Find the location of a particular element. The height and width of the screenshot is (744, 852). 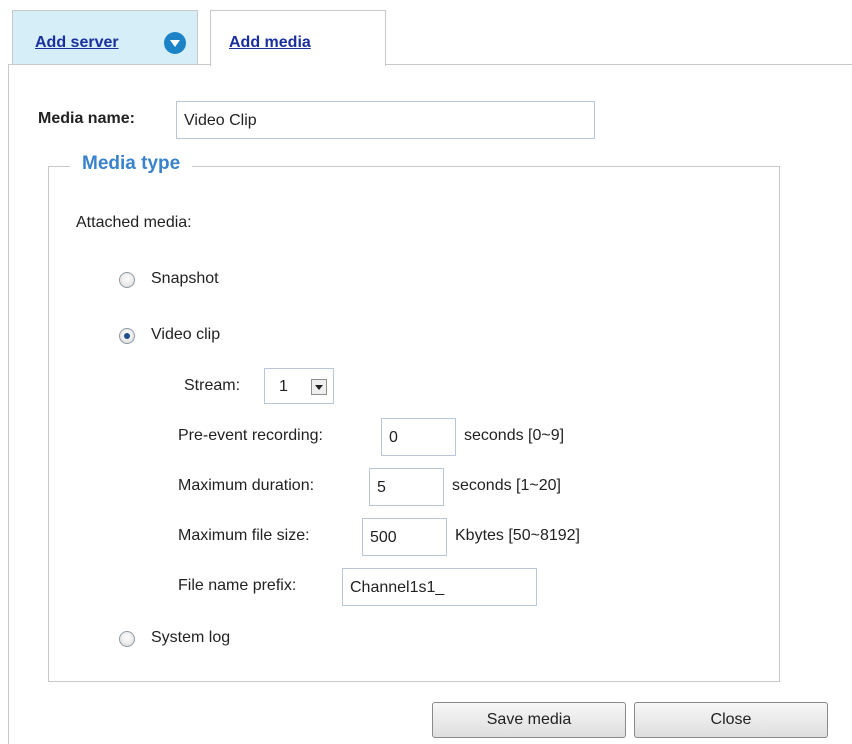

snapshot-radio is located at coordinates (127, 280).